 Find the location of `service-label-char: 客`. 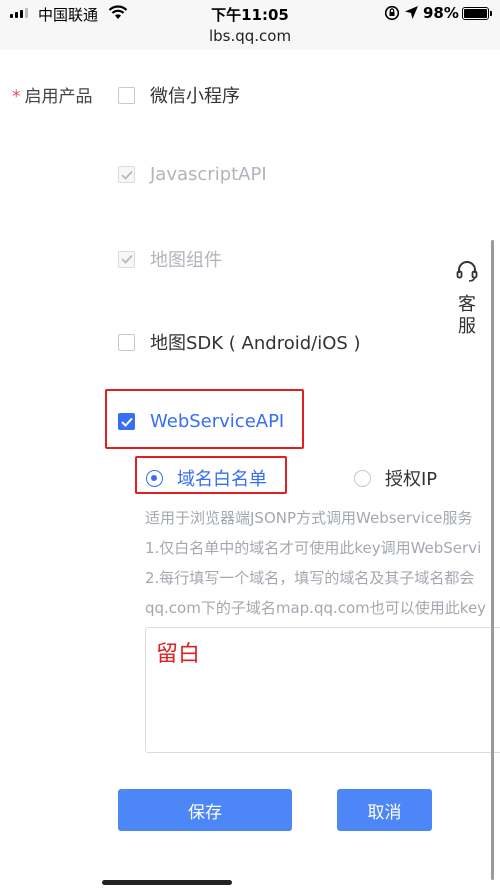

service-label-char: 客 is located at coordinates (467, 304).